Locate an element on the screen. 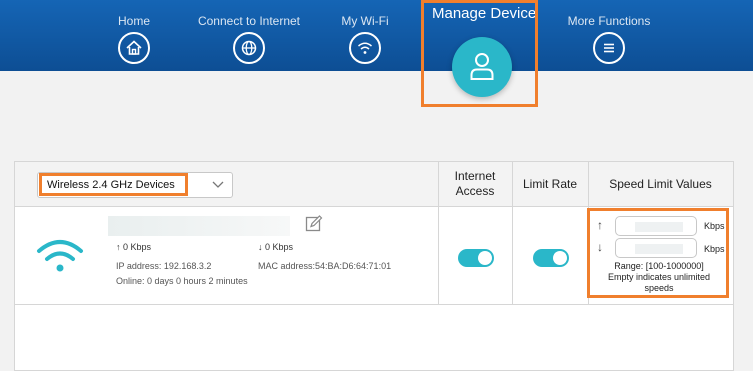 Image resolution: width=753 pixels, height=371 pixels. download-speed: ↓ 0 Kbps is located at coordinates (276, 247).